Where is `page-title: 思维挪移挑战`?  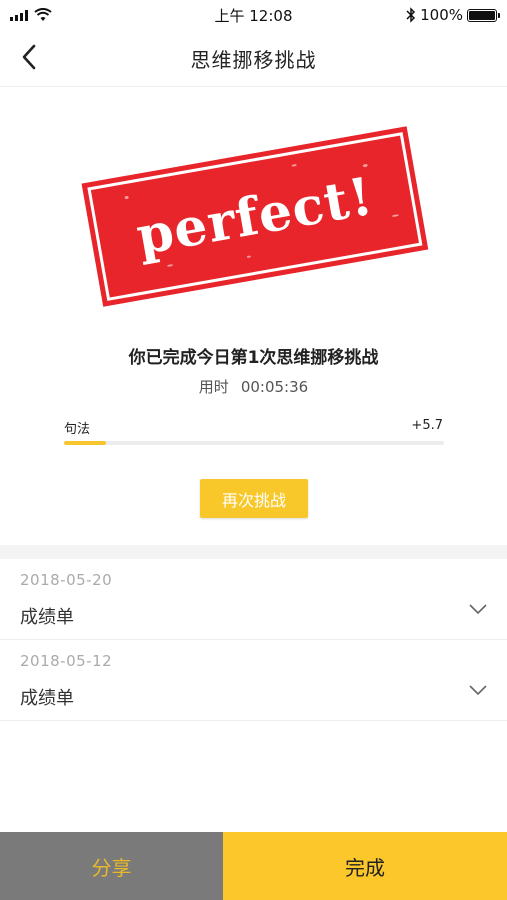
page-title: 思维挪移挑战 is located at coordinates (253, 59).